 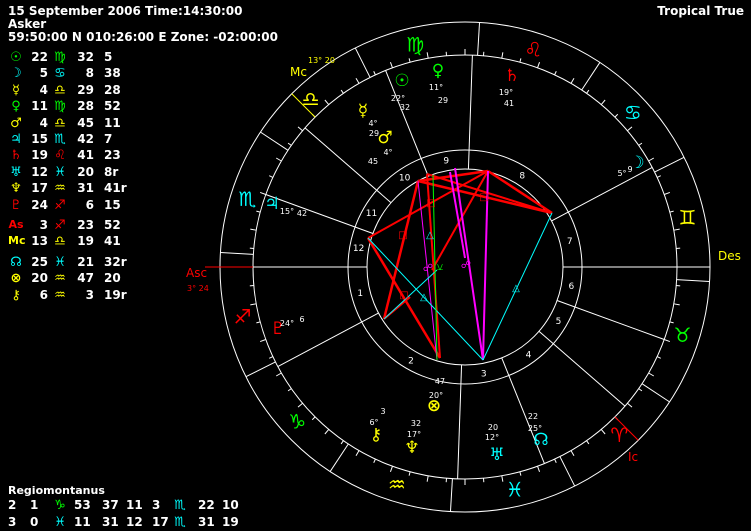 What do you see at coordinates (440, 381) in the screenshot?
I see `planet-minute: 47` at bounding box center [440, 381].